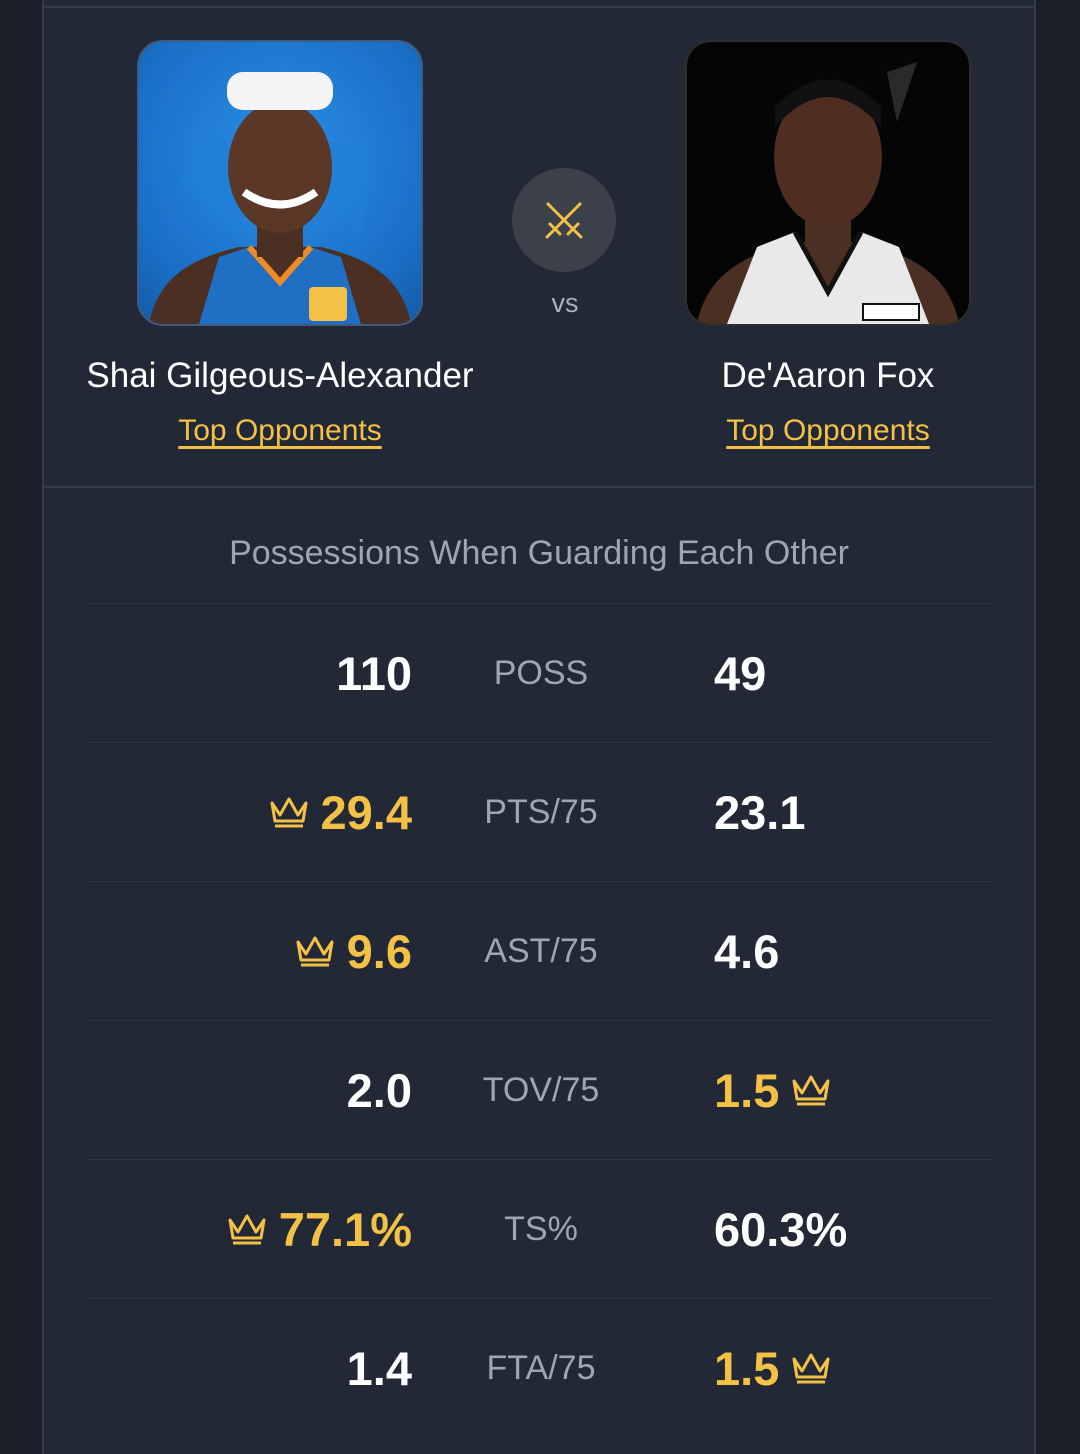 The height and width of the screenshot is (1454, 1080). What do you see at coordinates (280, 375) in the screenshot?
I see `player-left-name: Shai Gilgeous-Alexander` at bounding box center [280, 375].